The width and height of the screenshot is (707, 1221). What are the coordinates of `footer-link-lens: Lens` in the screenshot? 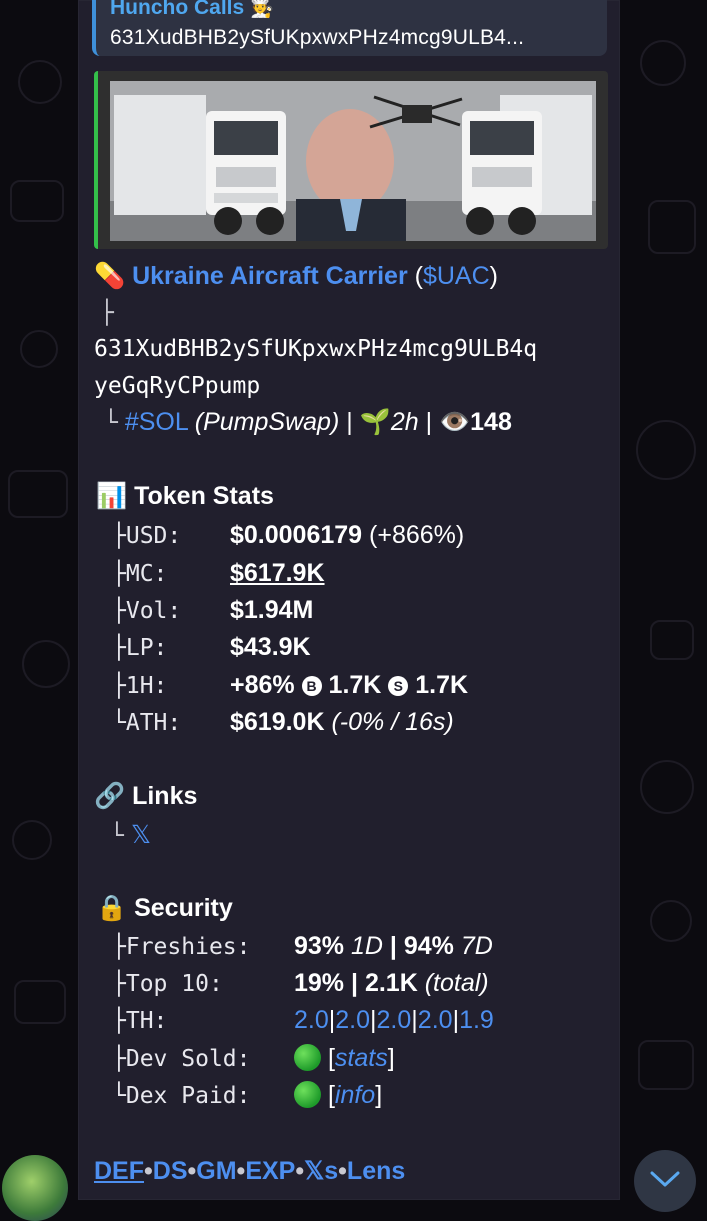 It's located at (376, 1171).